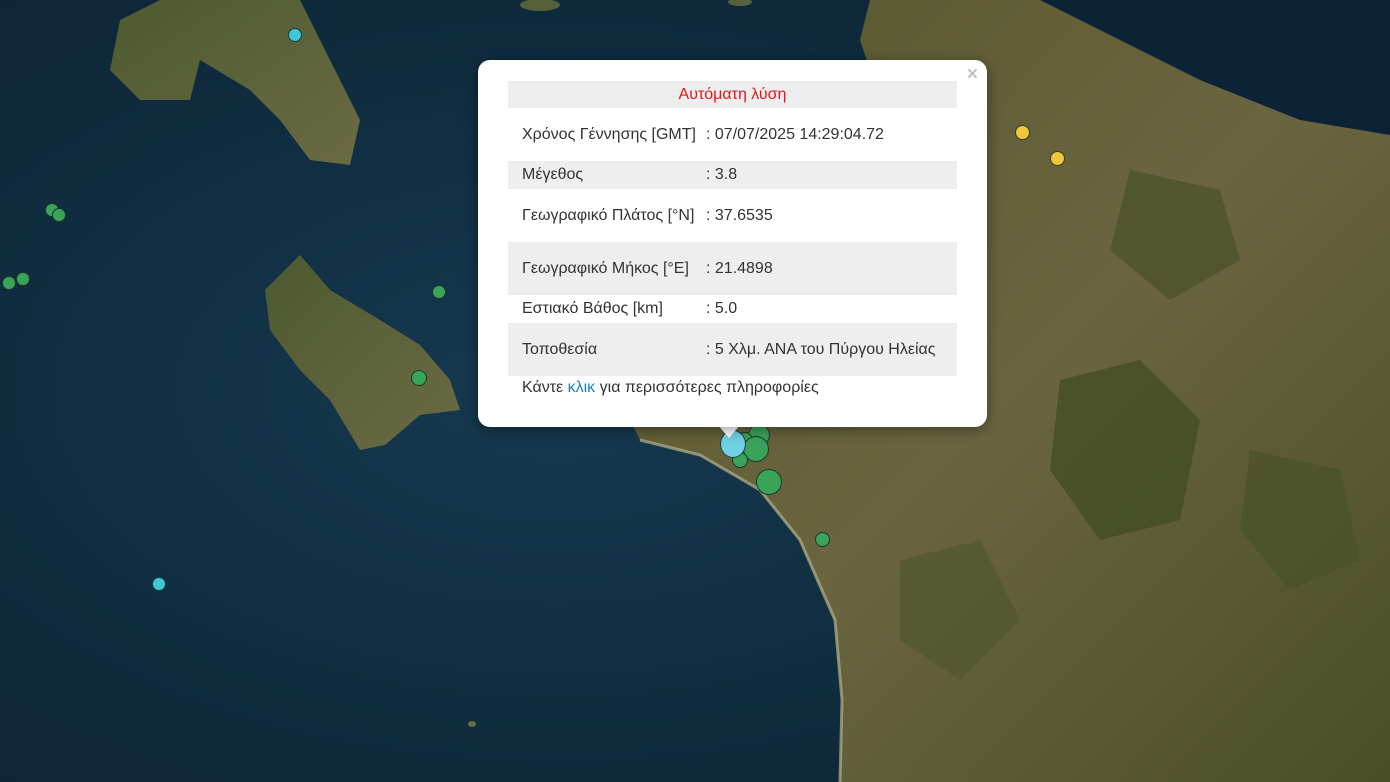 The width and height of the screenshot is (1390, 782). What do you see at coordinates (722, 308) in the screenshot?
I see `row-value: : 5.0` at bounding box center [722, 308].